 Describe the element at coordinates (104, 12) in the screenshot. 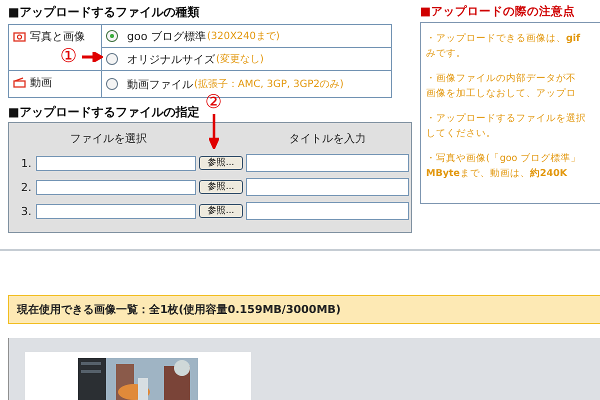

I see `section-heading: ■アップロードするファイルの種類` at that location.